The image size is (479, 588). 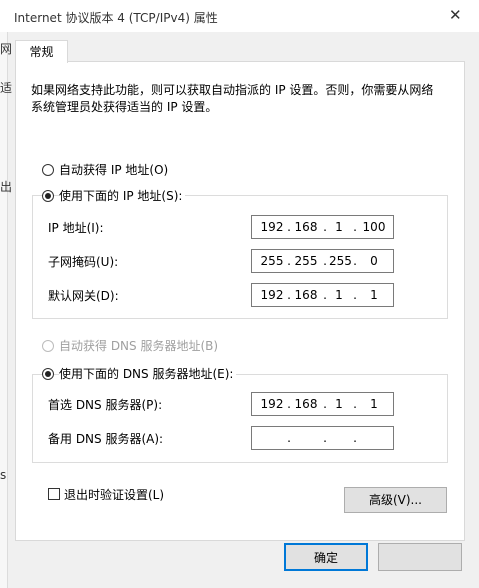 I want to click on octet-4: 0, so click(x=374, y=261).